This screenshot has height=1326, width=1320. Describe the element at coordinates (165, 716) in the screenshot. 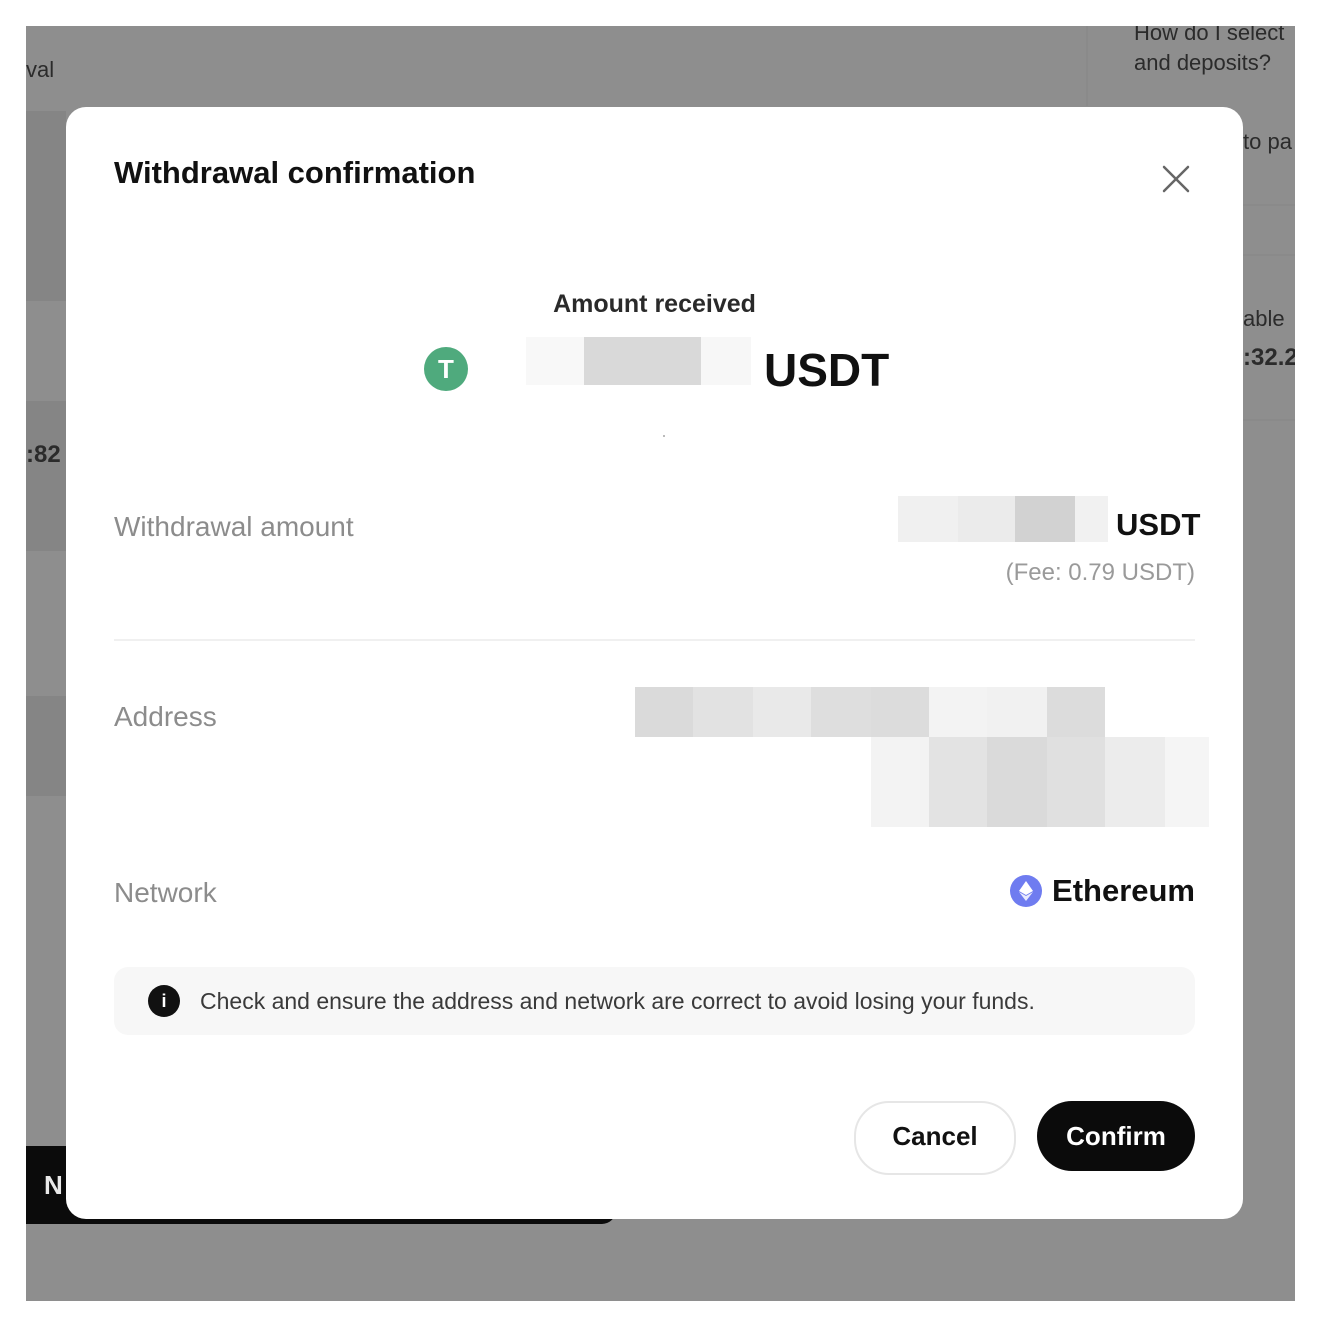

I see `address-label: Address` at that location.